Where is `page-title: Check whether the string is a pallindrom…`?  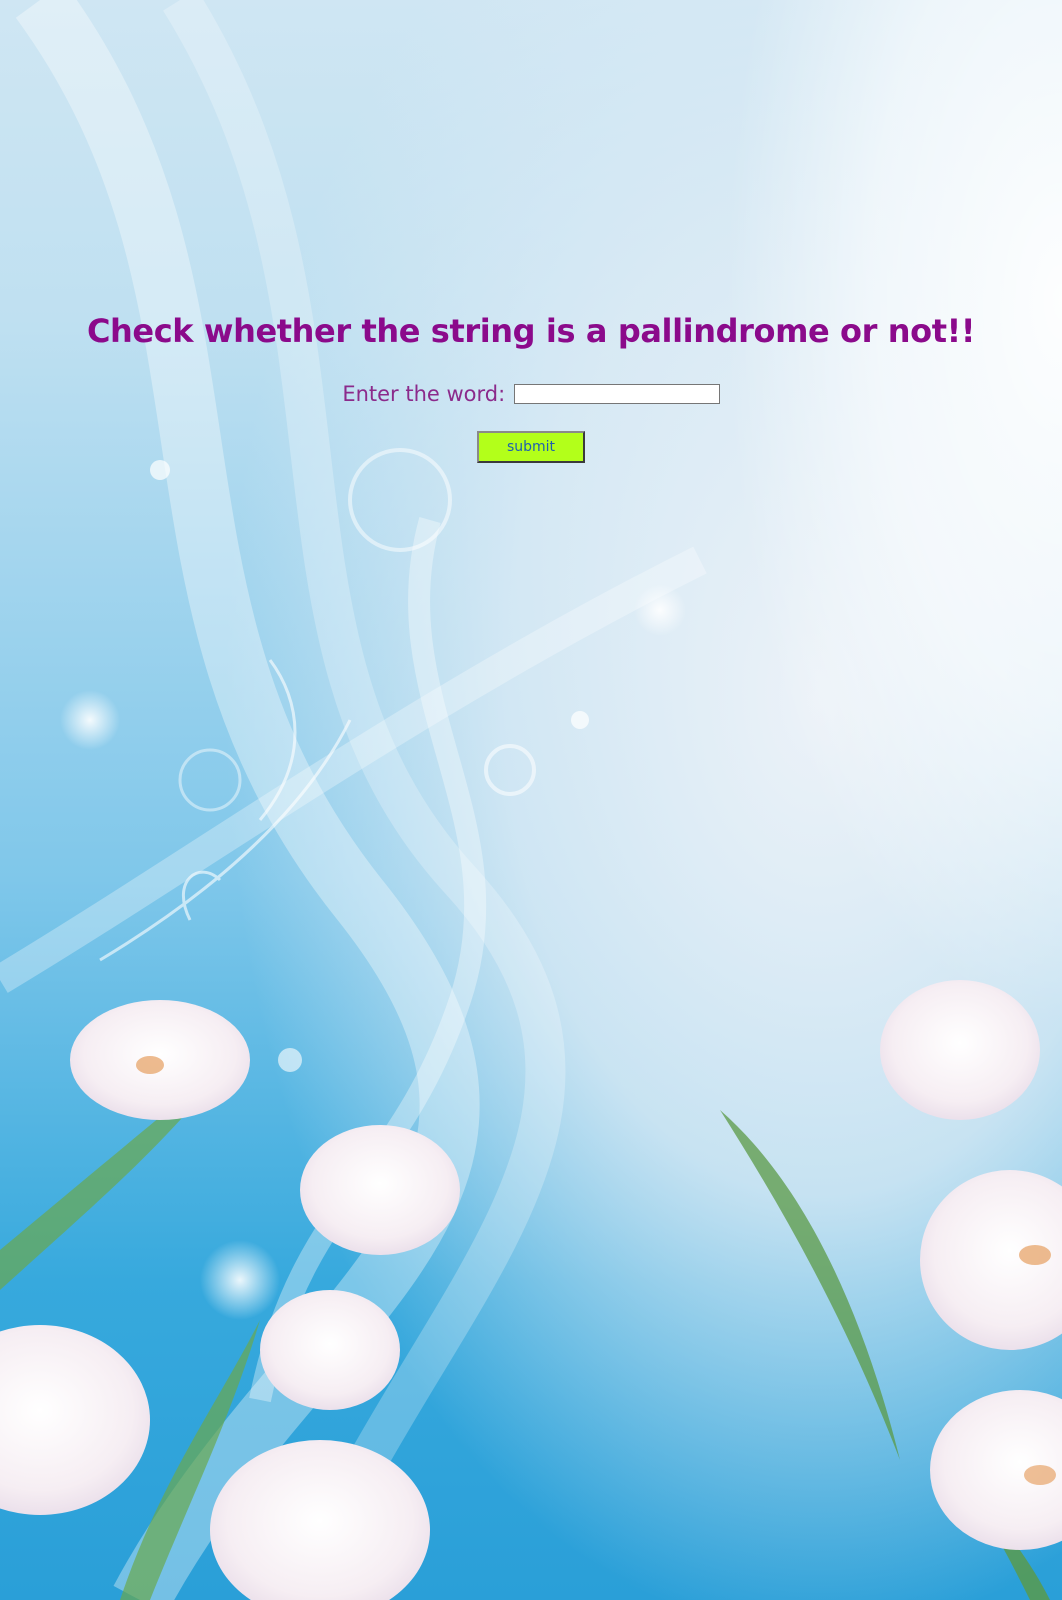
page-title: Check whether the string is a pallindrom… is located at coordinates (531, 331).